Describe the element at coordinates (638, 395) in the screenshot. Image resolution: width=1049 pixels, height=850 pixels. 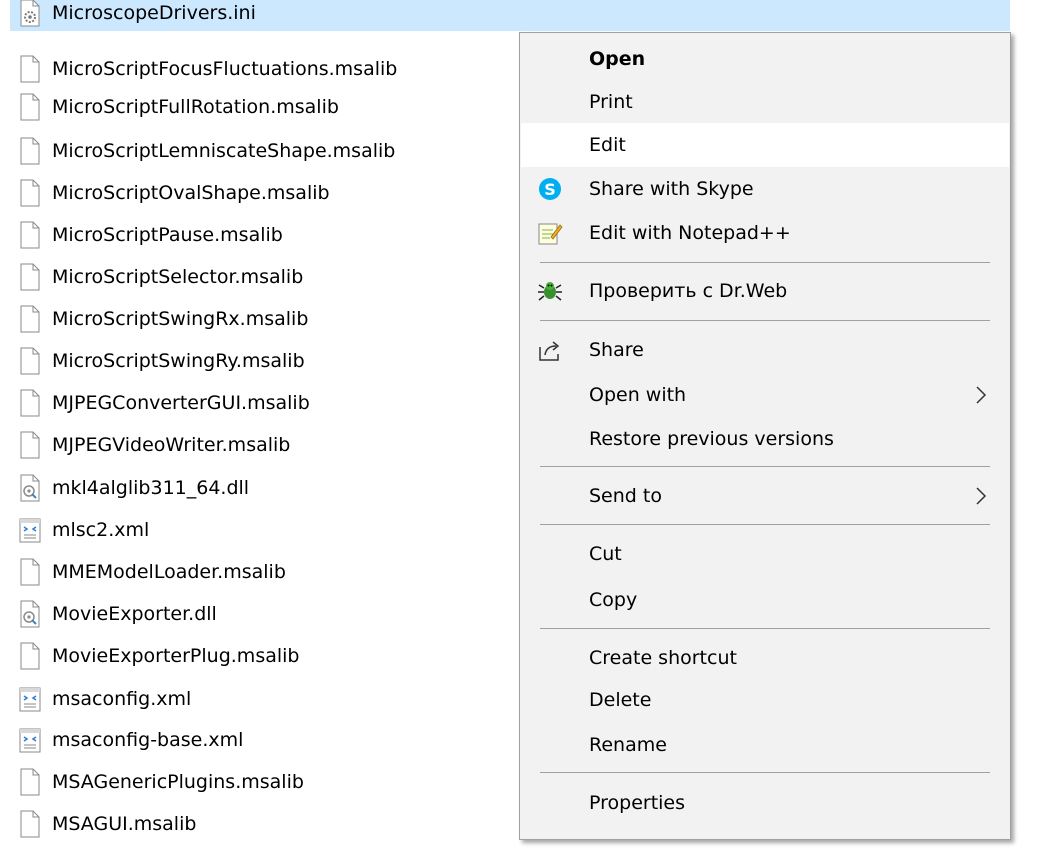
I see `menu-item-label: Open with` at that location.